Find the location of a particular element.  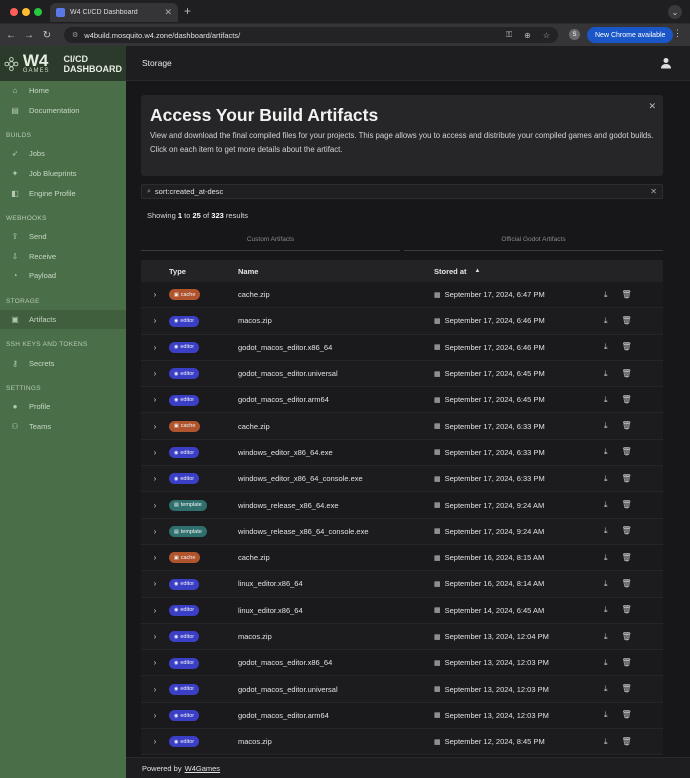

sidebar-item-send: ⇪ Send is located at coordinates (63, 237).